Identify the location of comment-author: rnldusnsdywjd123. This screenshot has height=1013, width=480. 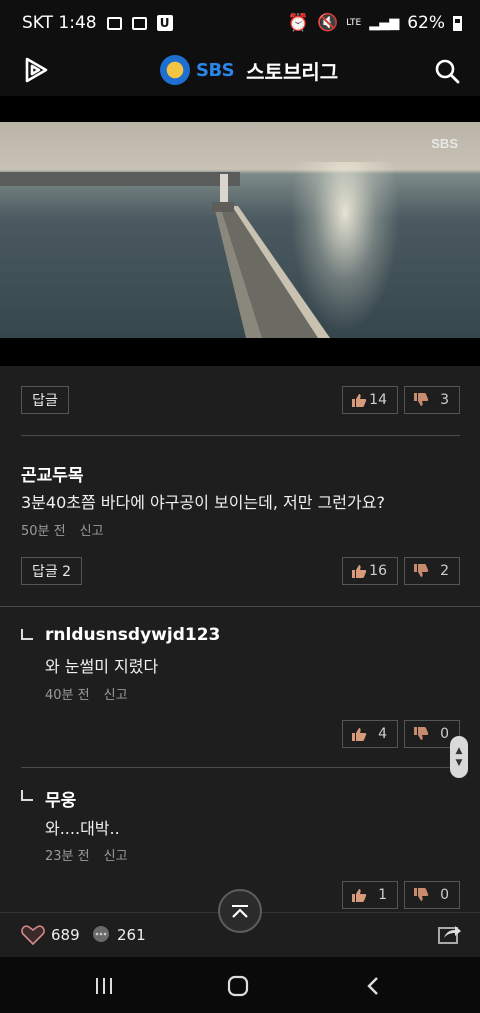
(132, 635).